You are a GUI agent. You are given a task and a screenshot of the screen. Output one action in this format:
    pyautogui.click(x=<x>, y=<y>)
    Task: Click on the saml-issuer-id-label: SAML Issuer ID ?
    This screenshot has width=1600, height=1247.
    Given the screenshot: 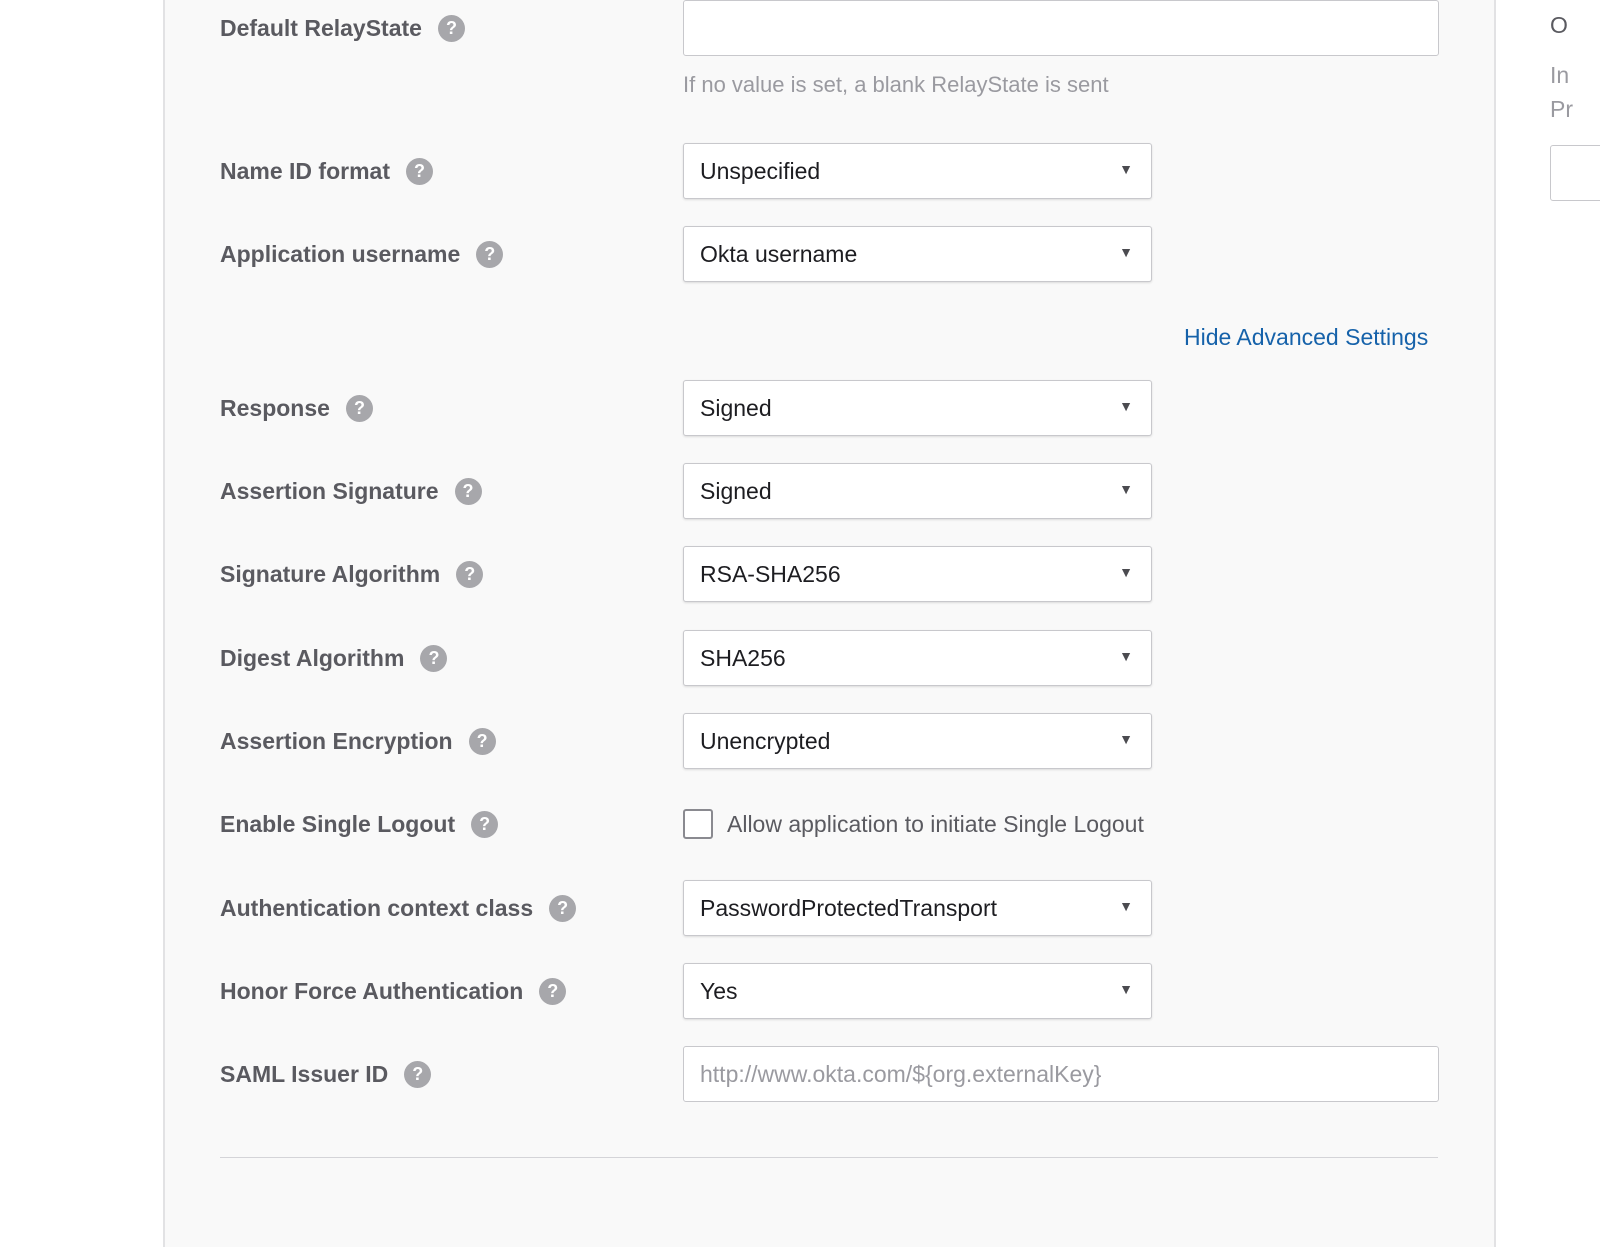 What is the action you would take?
    pyautogui.click(x=326, y=1074)
    